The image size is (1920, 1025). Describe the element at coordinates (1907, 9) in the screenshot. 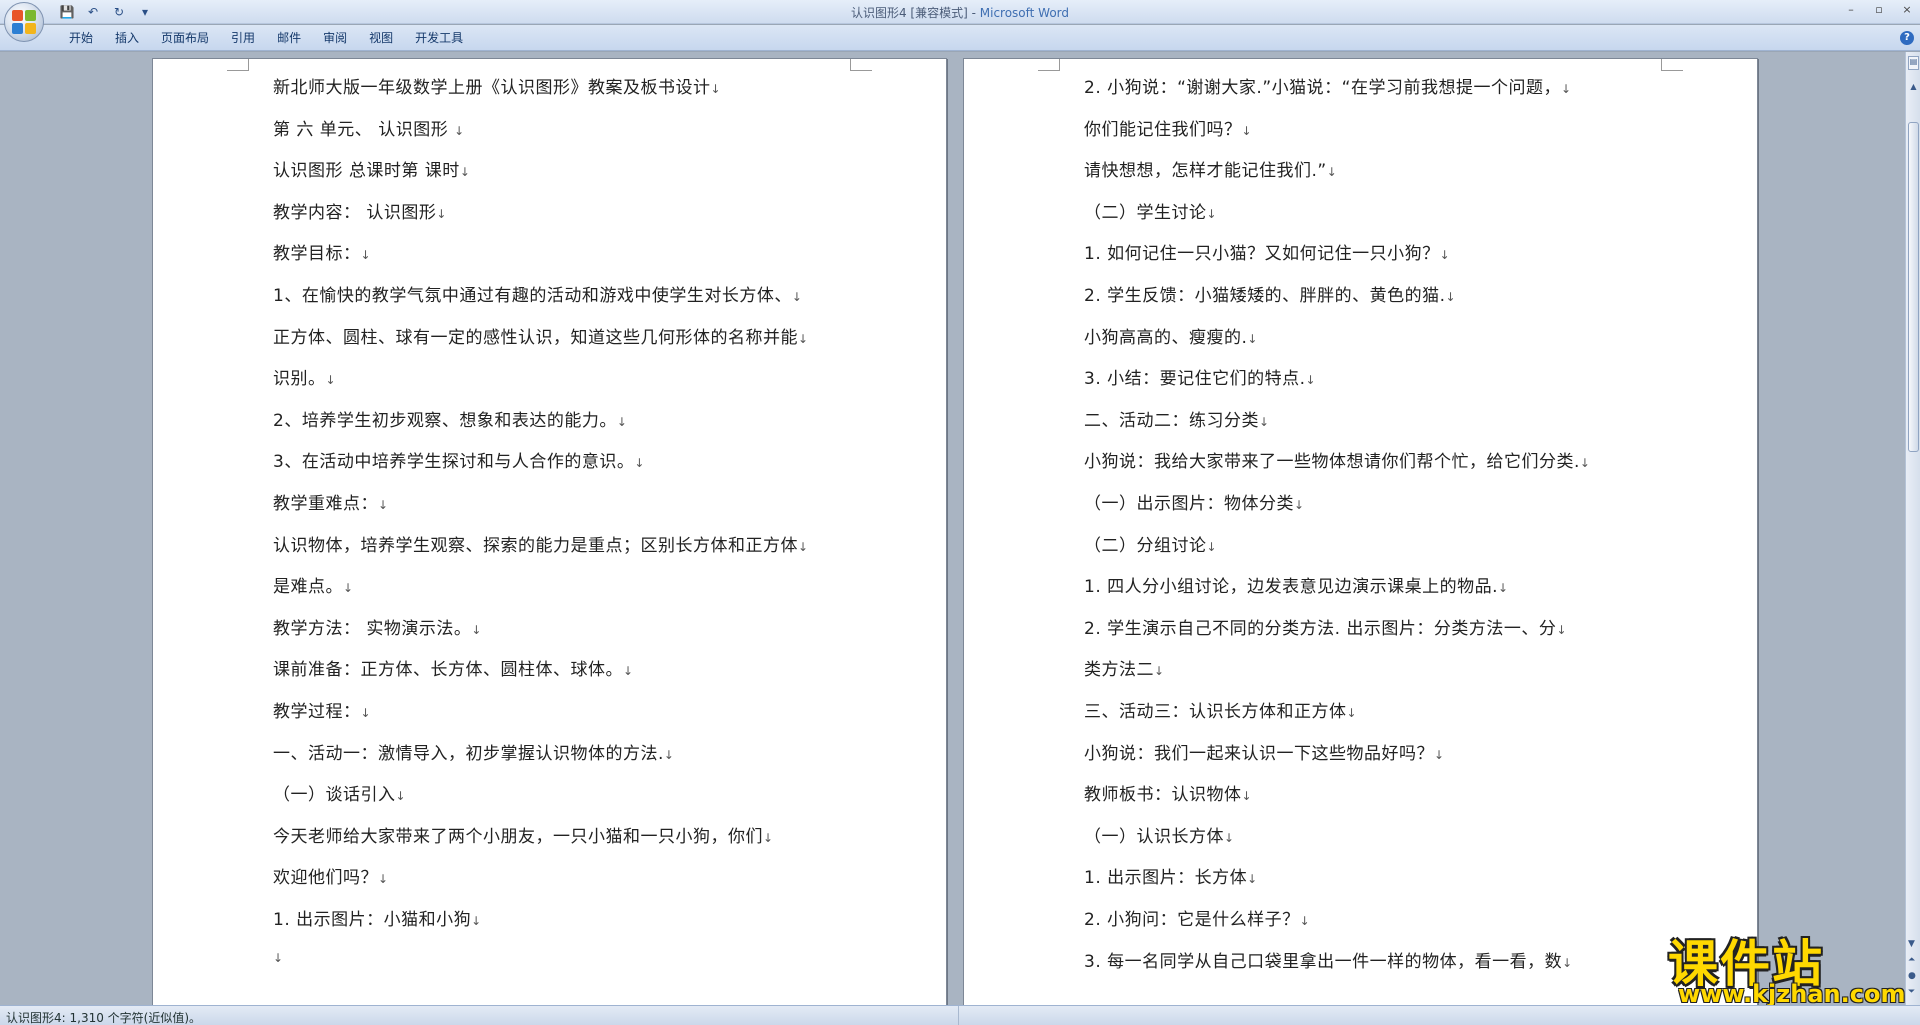

I see `close-button: ×` at that location.